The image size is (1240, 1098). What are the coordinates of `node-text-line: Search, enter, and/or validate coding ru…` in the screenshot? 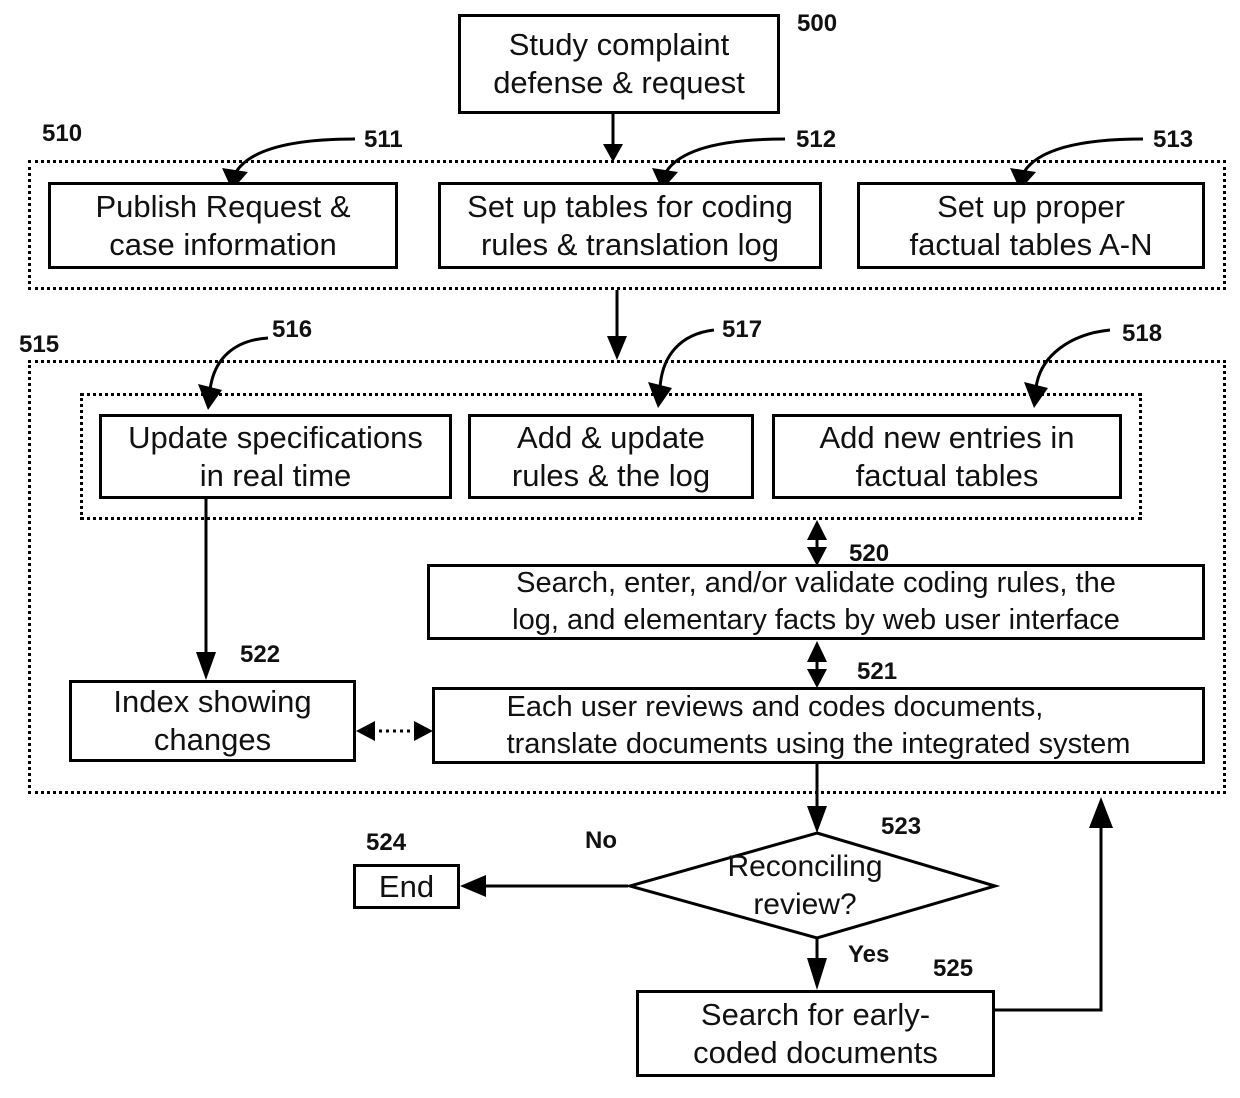 It's located at (816, 583).